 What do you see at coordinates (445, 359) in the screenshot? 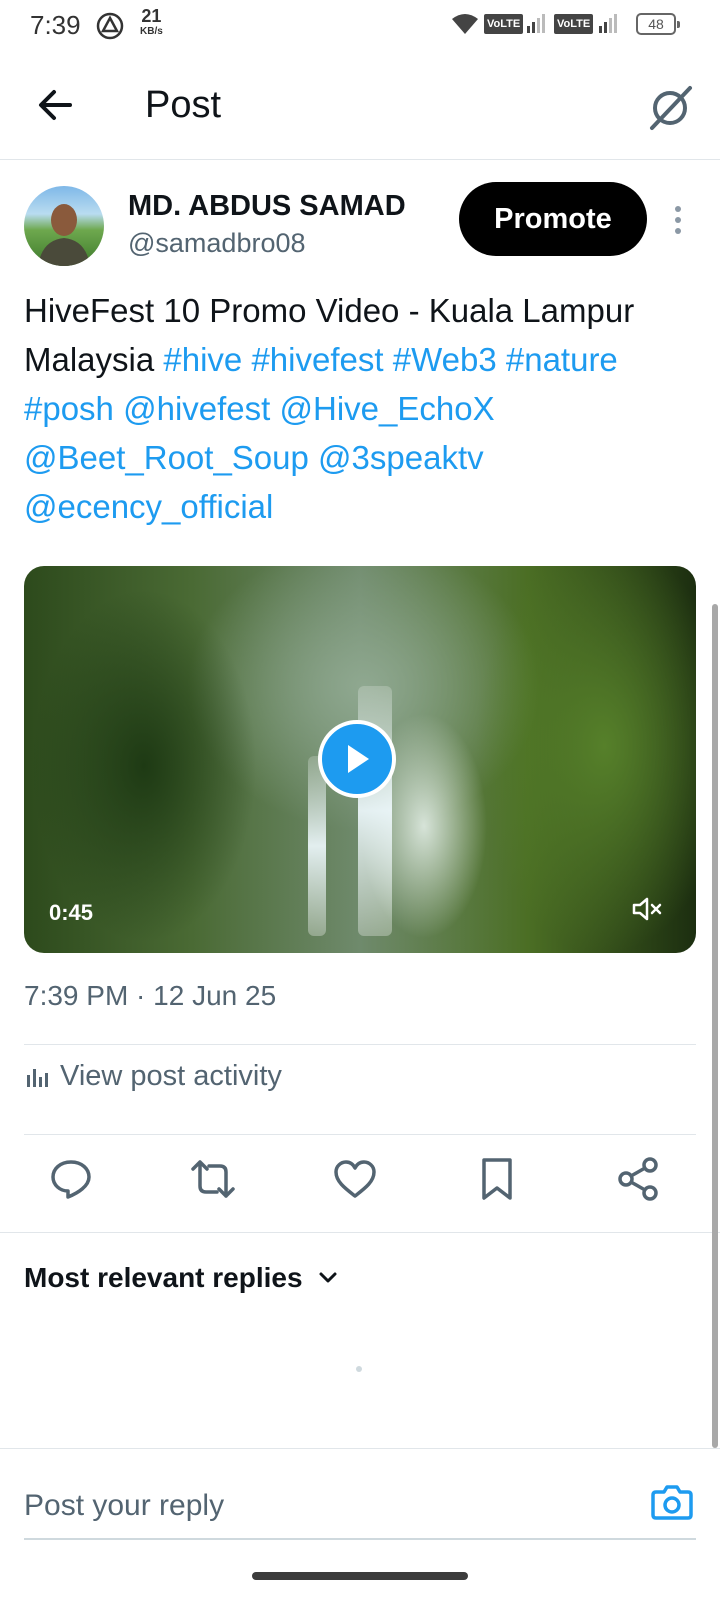
I see `hashtag-link: #Web3` at bounding box center [445, 359].